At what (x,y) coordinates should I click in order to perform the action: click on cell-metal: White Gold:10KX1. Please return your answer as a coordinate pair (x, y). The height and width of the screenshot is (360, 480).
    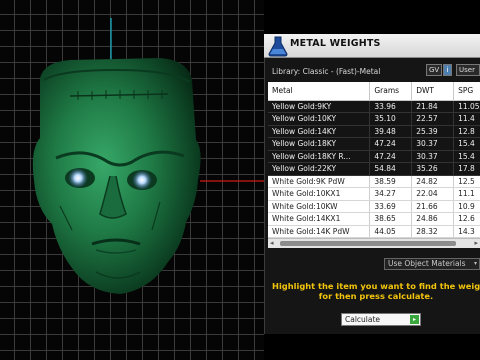
    Looking at the image, I should click on (319, 194).